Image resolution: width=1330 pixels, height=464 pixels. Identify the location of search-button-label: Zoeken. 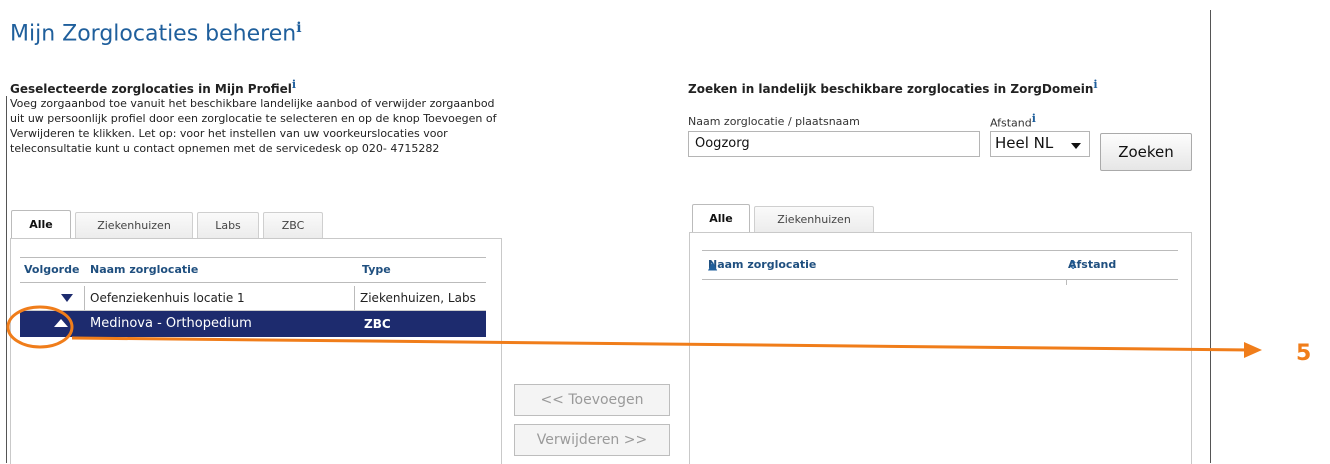
(1146, 152).